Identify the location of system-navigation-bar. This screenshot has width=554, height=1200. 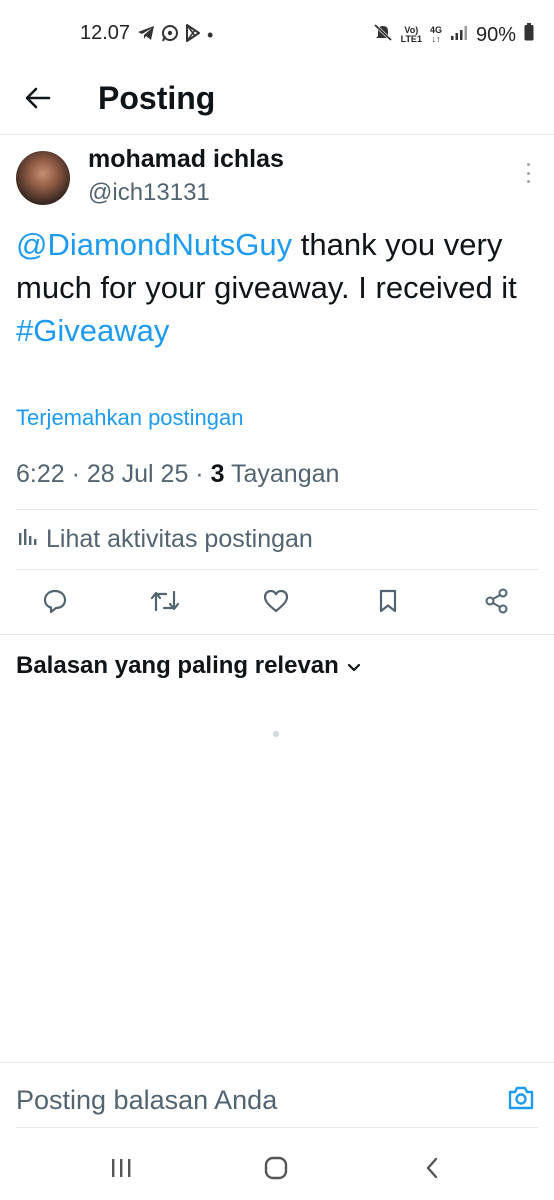
(277, 1170).